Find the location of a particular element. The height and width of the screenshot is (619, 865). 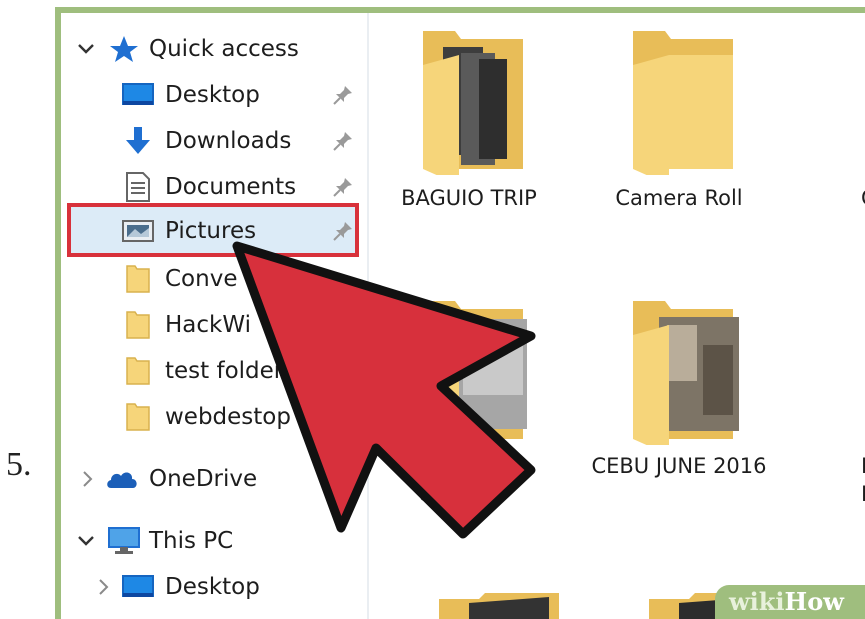

download-arrow-icon is located at coordinates (138, 141).